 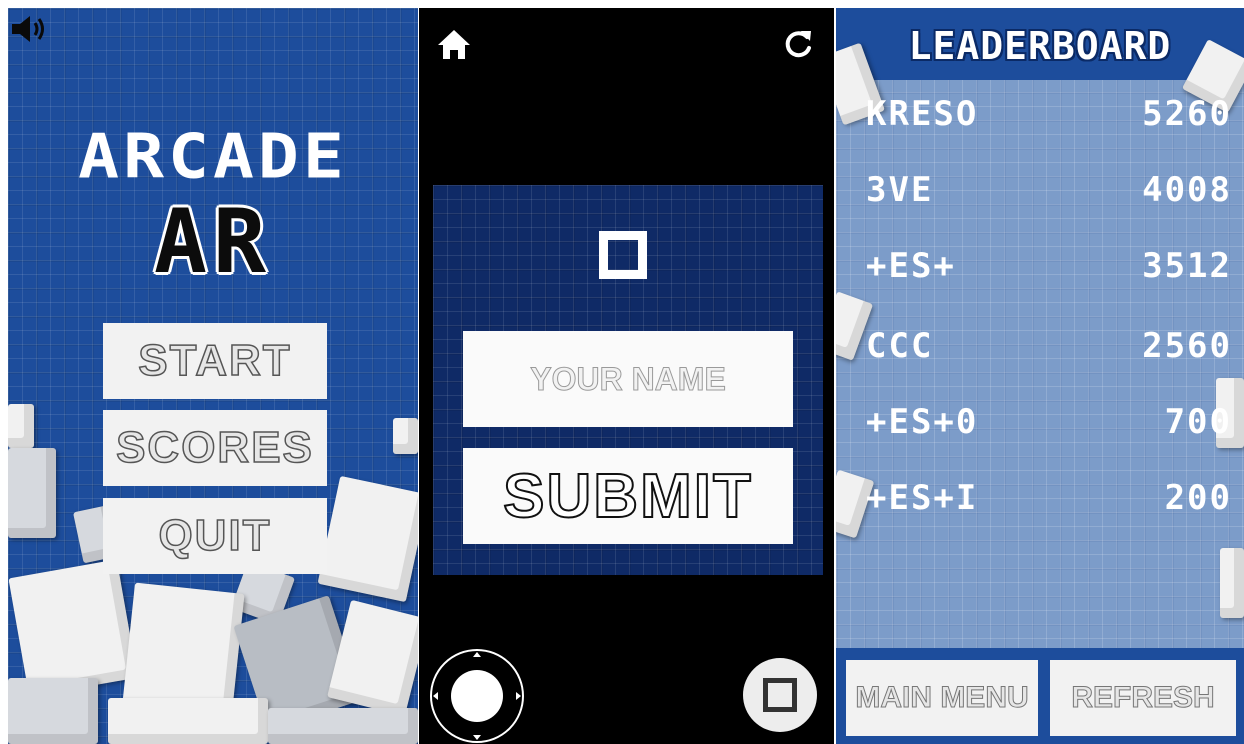 I want to click on scores-button: SCORES, so click(x=215, y=448).